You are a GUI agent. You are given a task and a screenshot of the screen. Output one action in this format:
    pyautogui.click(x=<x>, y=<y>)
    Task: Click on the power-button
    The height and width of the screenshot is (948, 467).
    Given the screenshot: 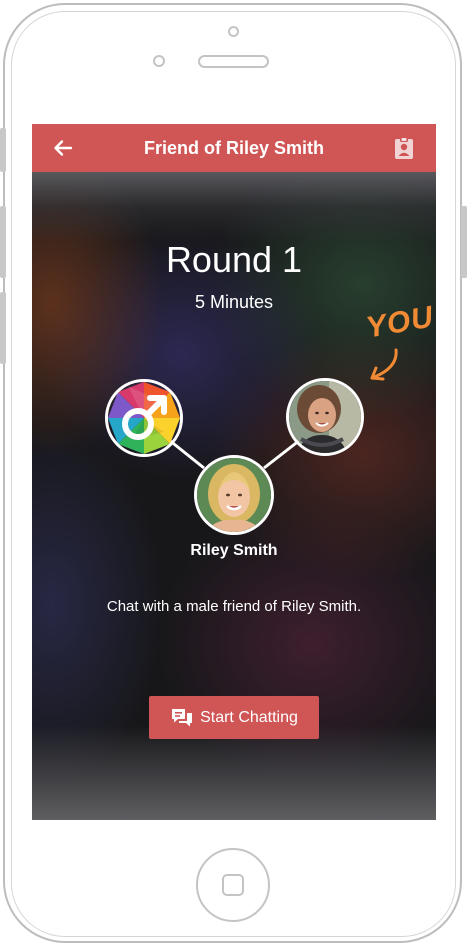 What is the action you would take?
    pyautogui.click(x=464, y=242)
    